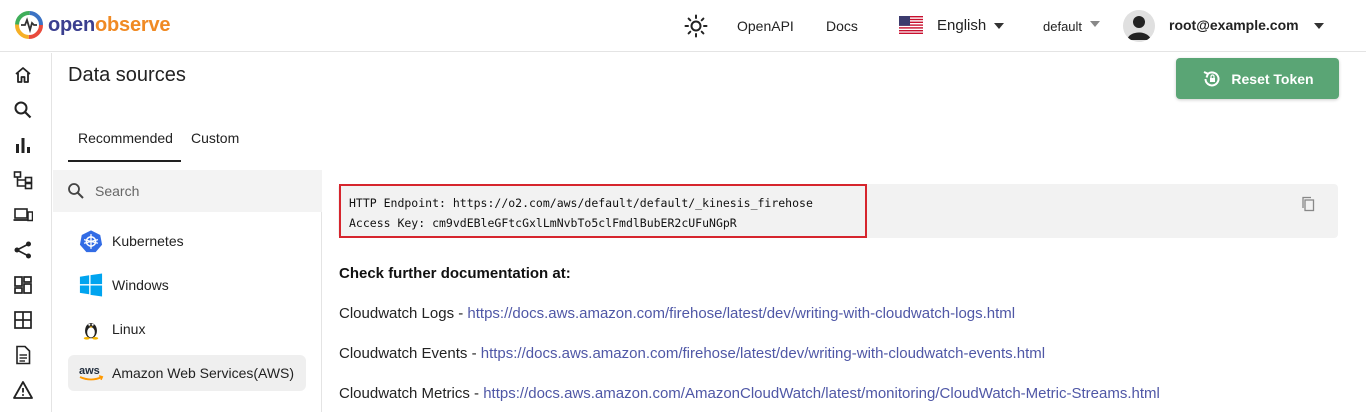  Describe the element at coordinates (1234, 25) in the screenshot. I see `user-menu: root@example.com` at that location.